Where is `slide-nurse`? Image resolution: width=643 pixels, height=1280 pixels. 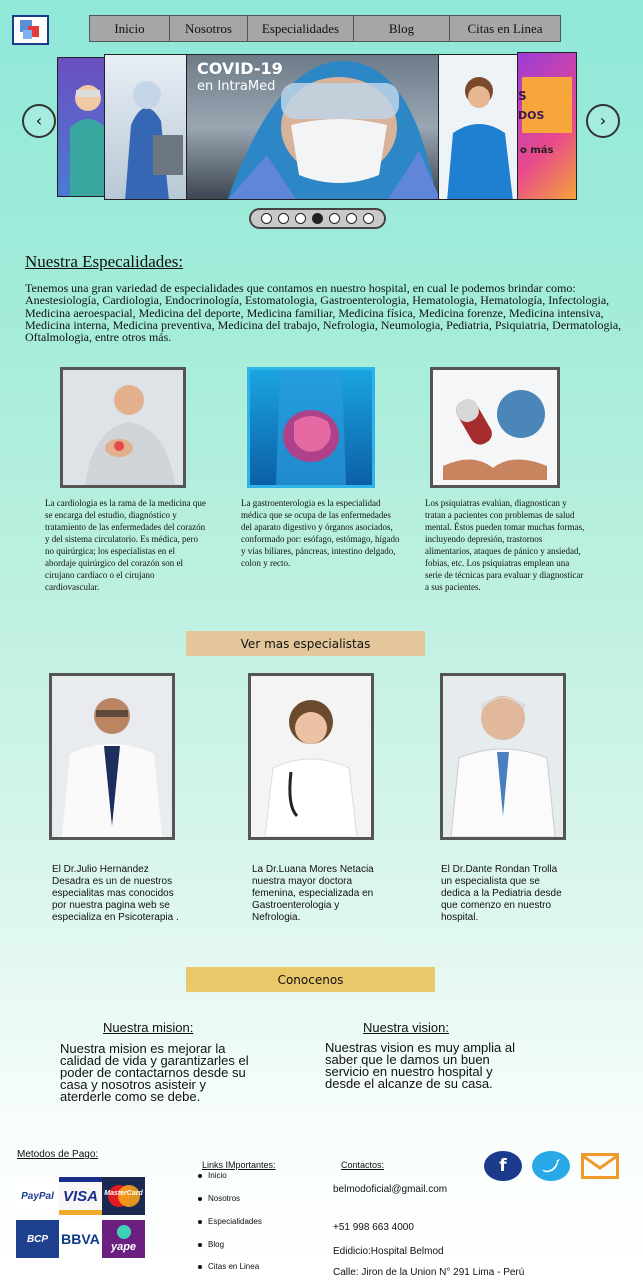
slide-nurse is located at coordinates (479, 127).